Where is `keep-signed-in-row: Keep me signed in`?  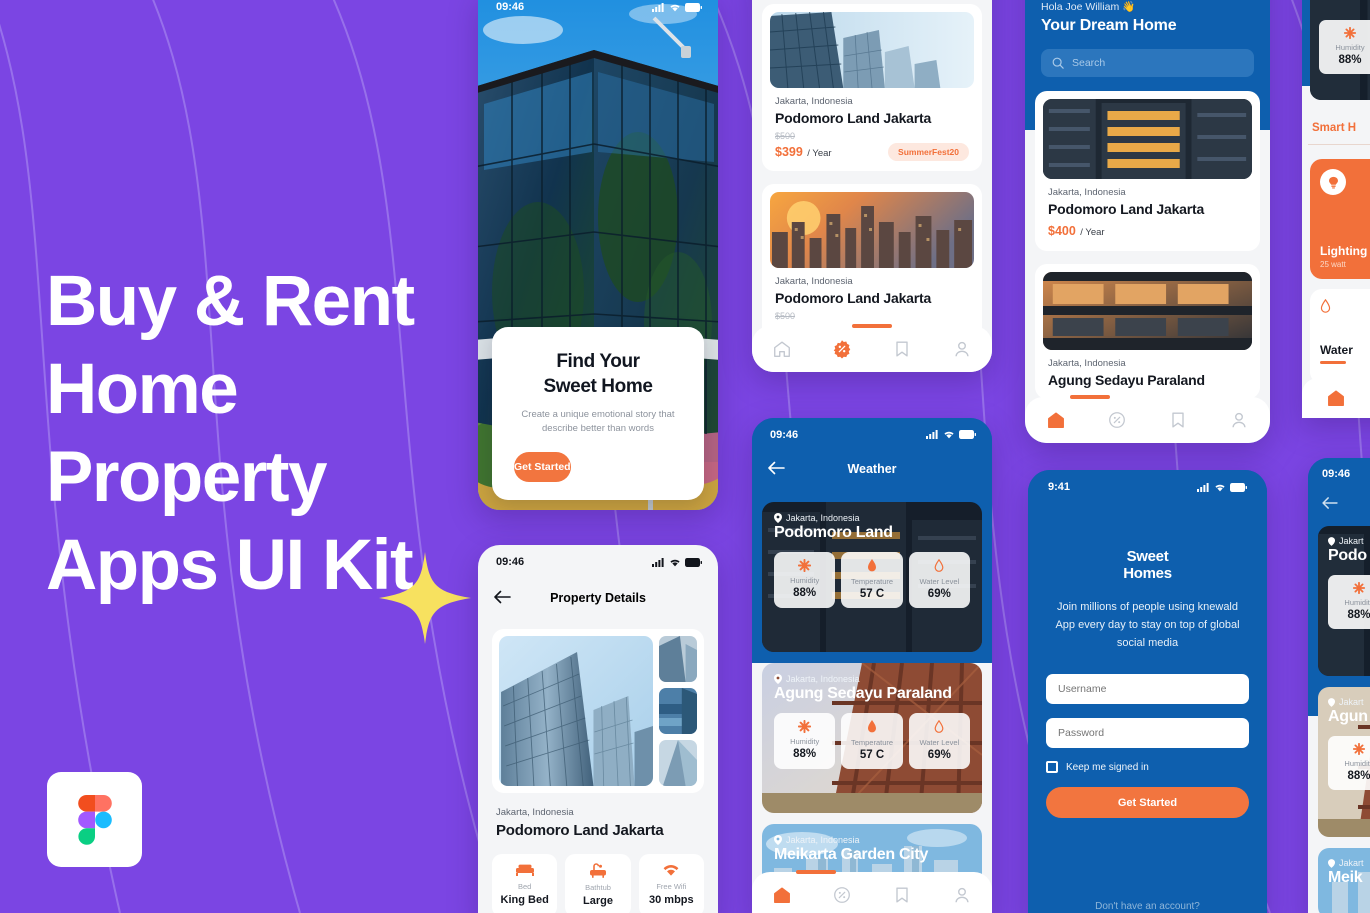 keep-signed-in-row: Keep me signed in is located at coordinates (1147, 767).